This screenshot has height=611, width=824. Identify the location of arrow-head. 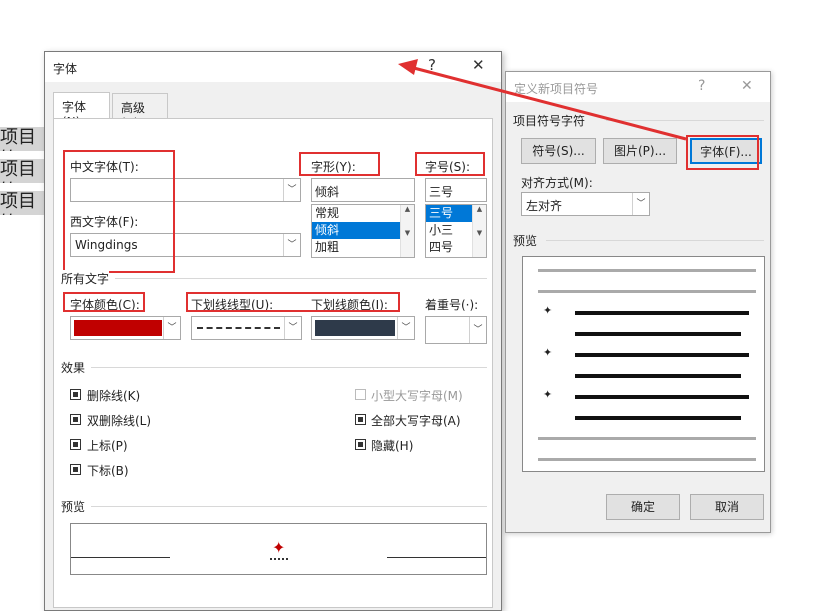
(408, 67).